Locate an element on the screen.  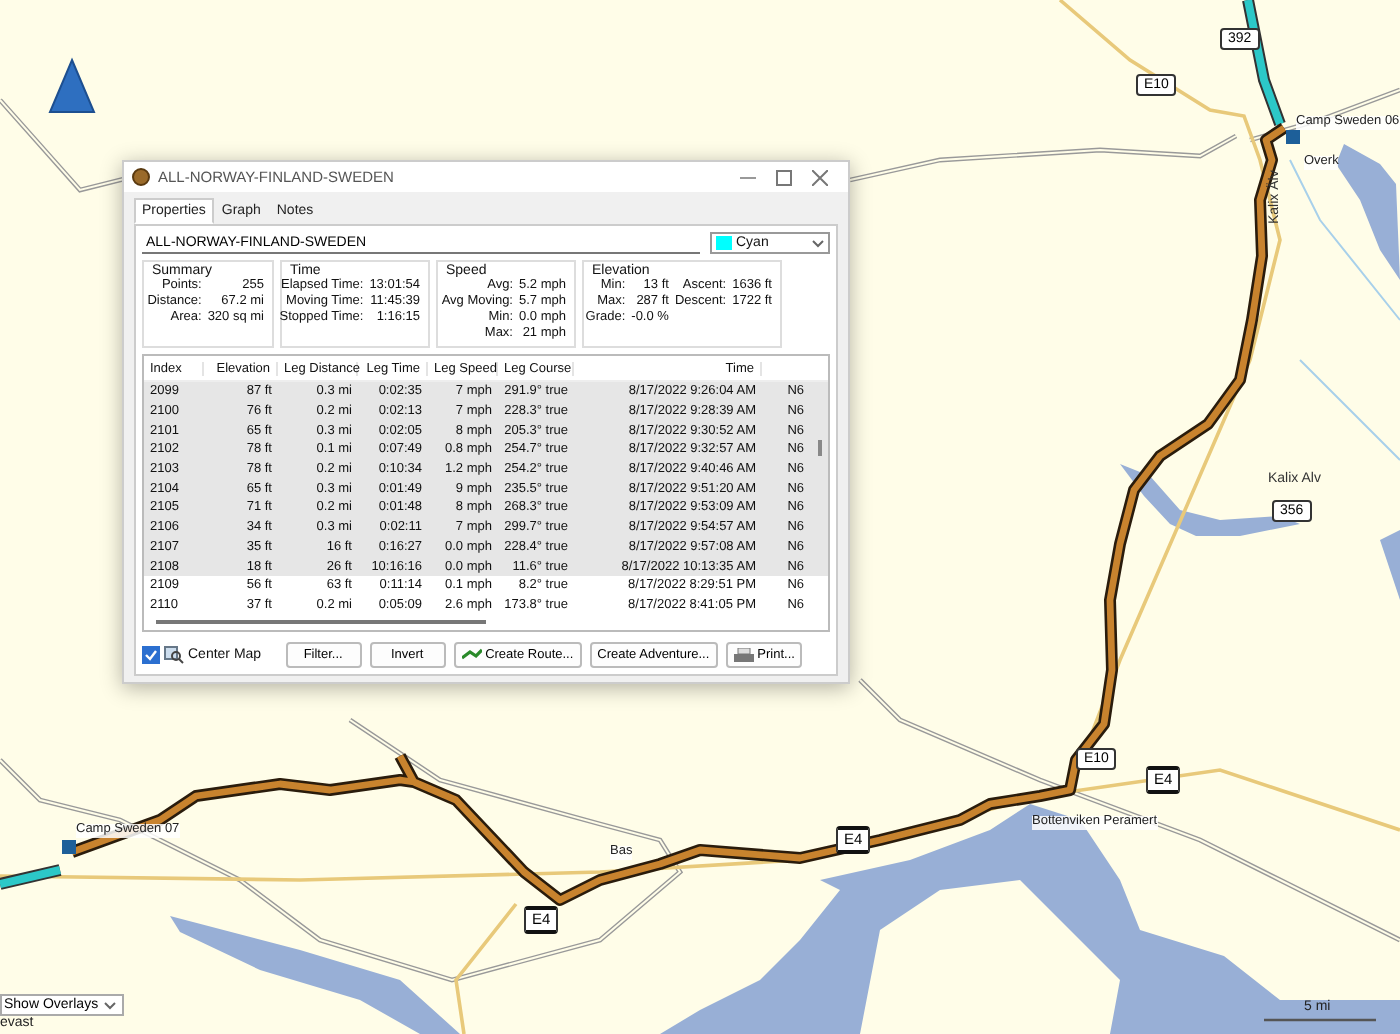
maximize-icon is located at coordinates (784, 177).